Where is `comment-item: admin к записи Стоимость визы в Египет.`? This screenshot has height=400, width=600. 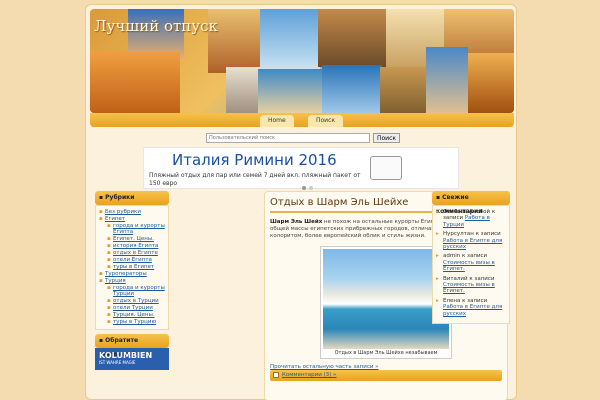
comment-item: admin к записи Стоимость визы в Египет. is located at coordinates (471, 262).